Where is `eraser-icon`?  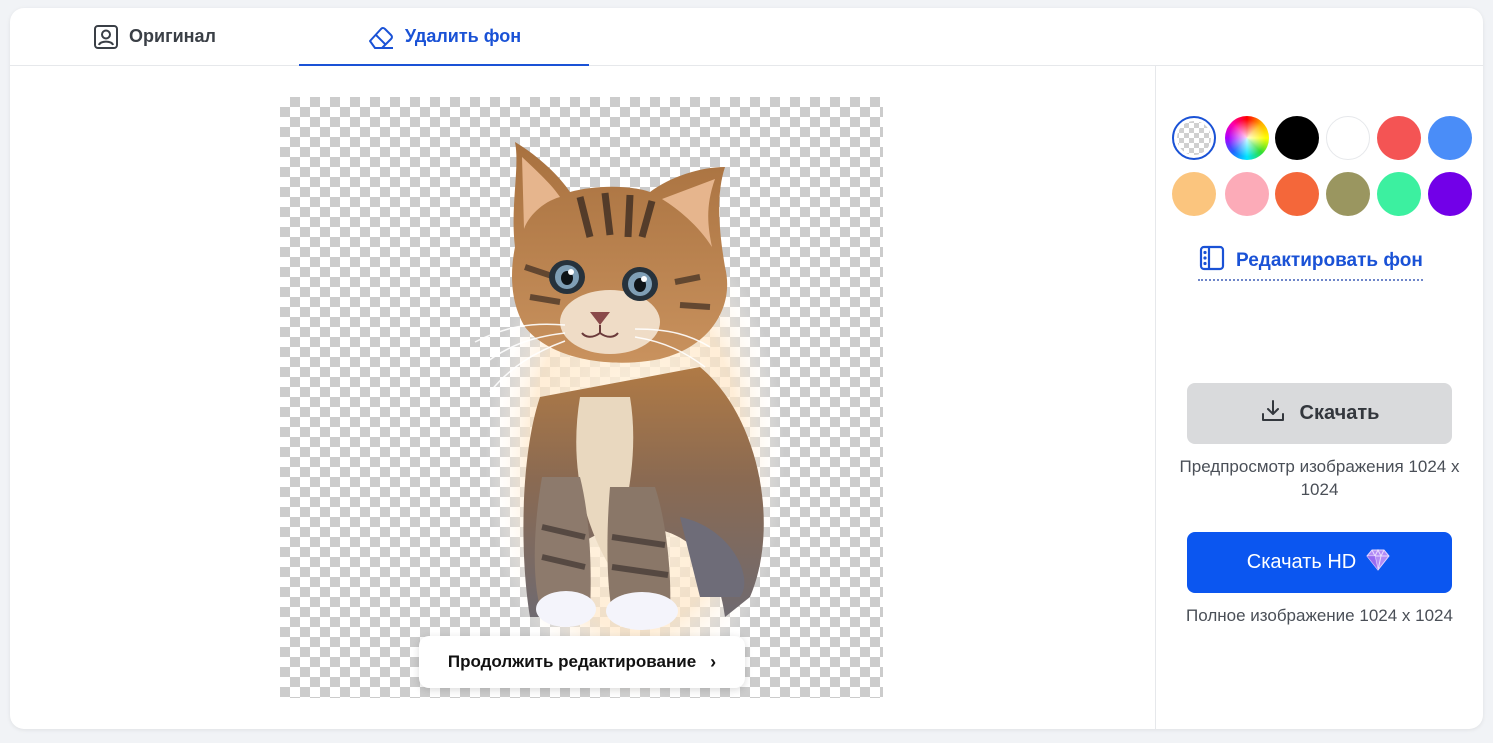 eraser-icon is located at coordinates (381, 37).